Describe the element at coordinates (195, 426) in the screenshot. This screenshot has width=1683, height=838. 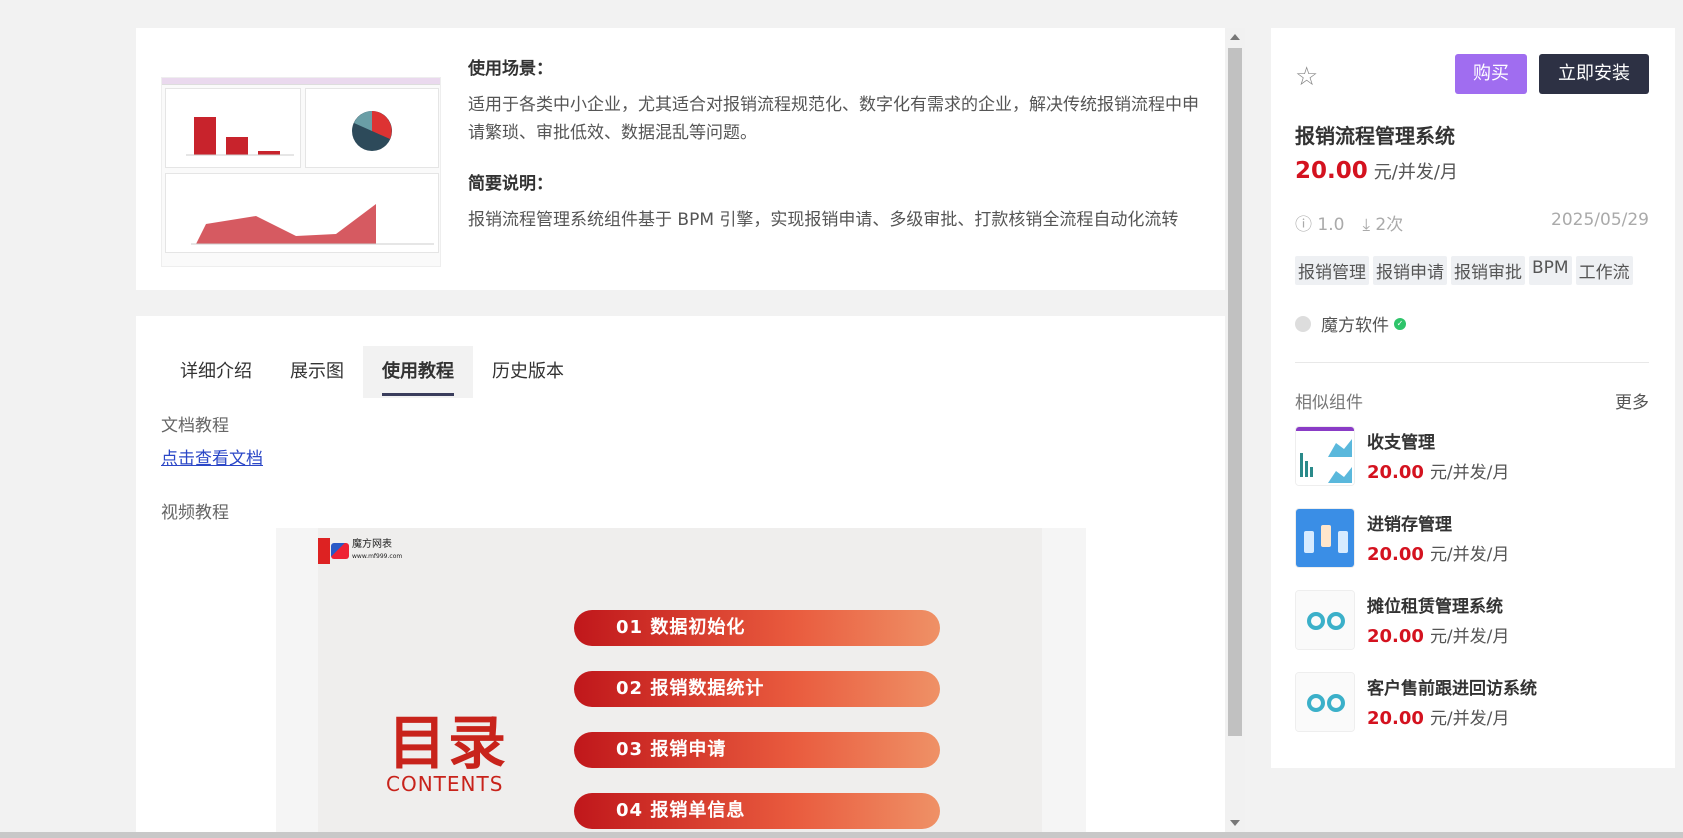
I see `doc-tutorial-label: 文档教程` at that location.